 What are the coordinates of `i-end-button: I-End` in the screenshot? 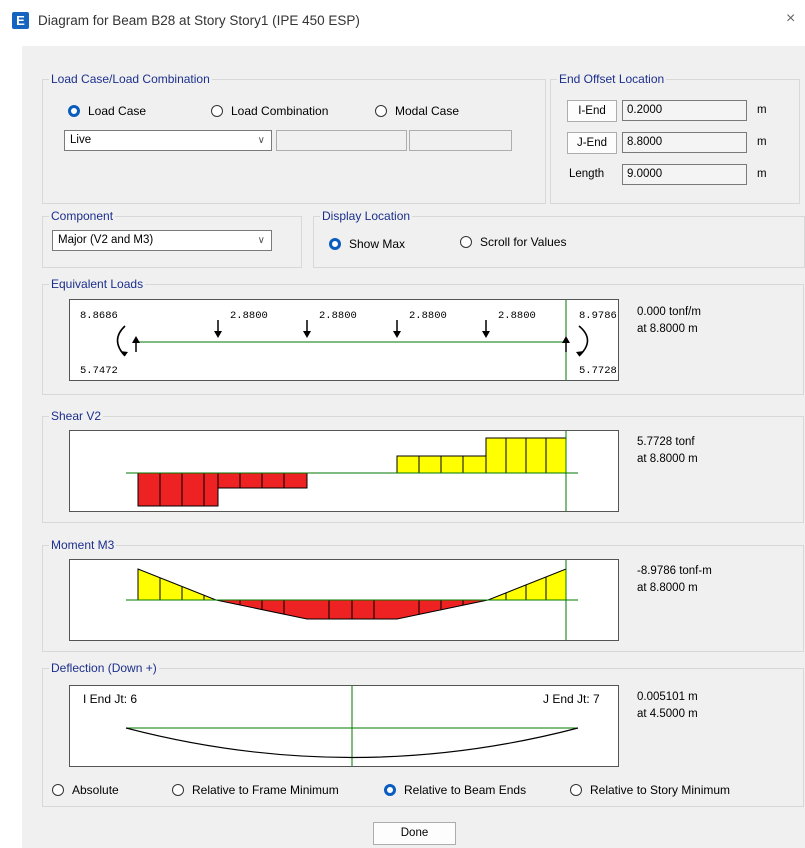 It's located at (592, 111).